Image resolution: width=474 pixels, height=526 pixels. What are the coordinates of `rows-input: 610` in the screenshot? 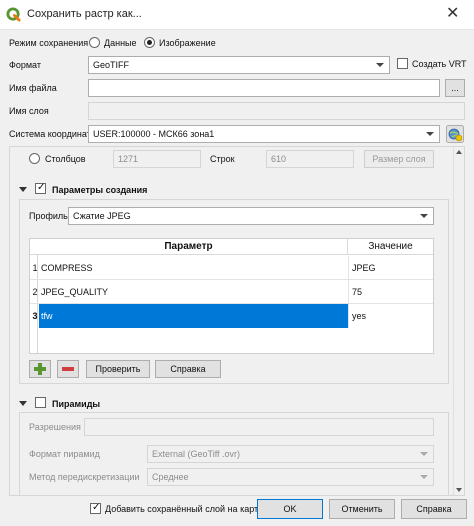 It's located at (310, 159).